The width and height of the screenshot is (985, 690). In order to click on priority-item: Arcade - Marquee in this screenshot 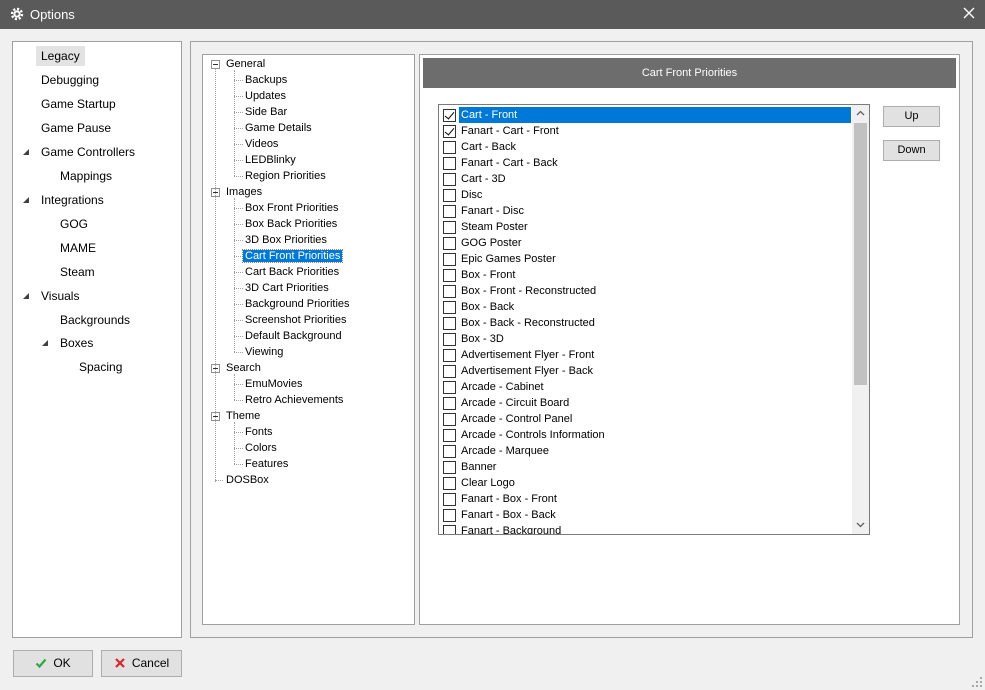, I will do `click(645, 451)`.